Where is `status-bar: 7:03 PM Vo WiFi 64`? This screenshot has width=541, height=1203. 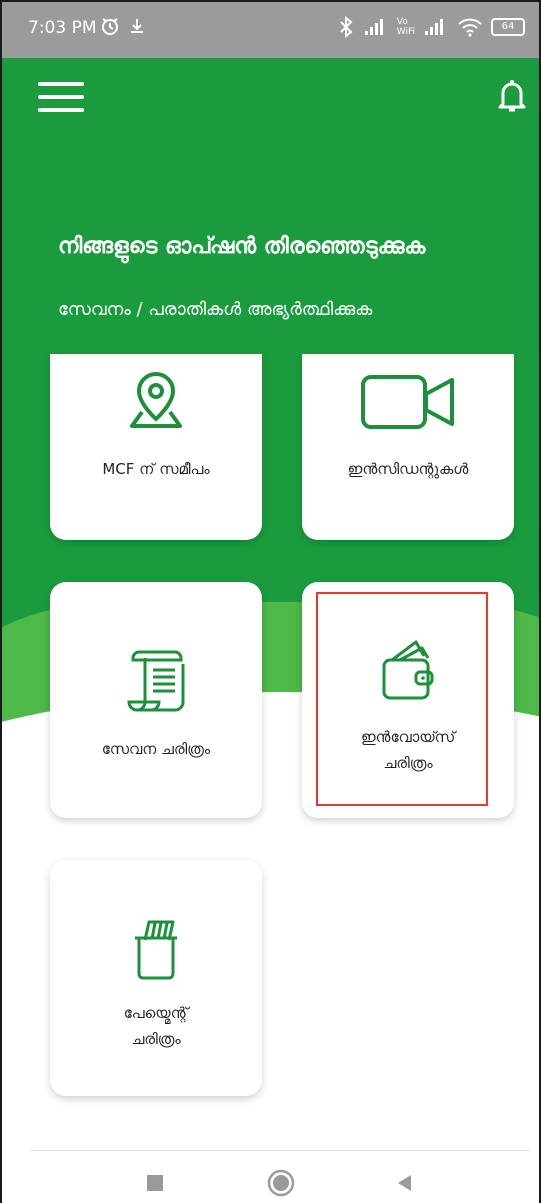
status-bar: 7:03 PM Vo WiFi 64 is located at coordinates (270, 30).